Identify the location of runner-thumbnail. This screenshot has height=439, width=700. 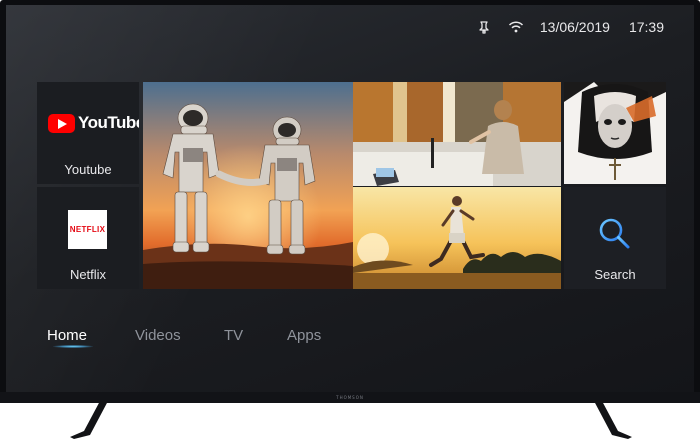
(457, 238).